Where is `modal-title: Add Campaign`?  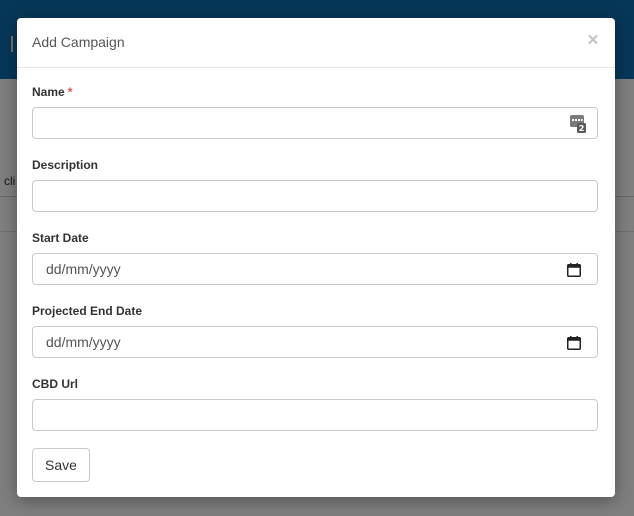 modal-title: Add Campaign is located at coordinates (78, 42).